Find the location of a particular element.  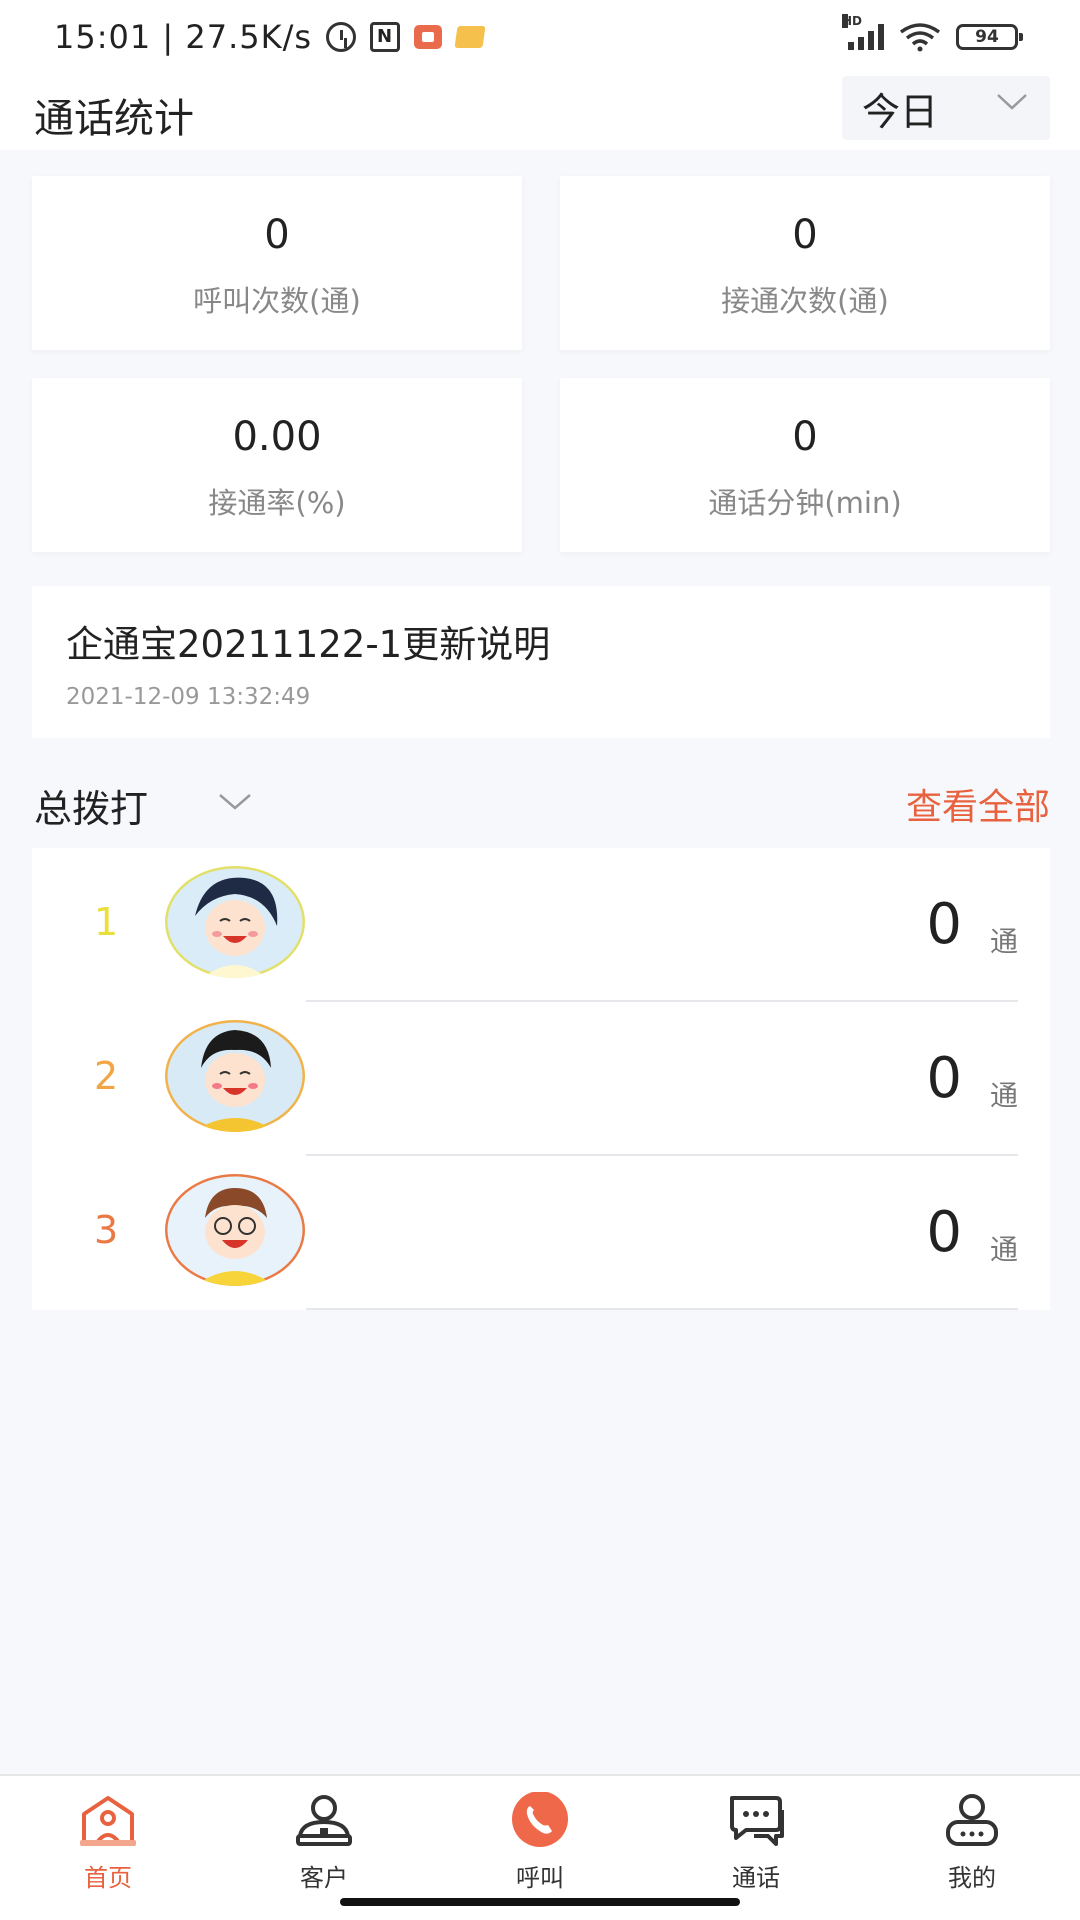

nav-label: 呼叫 is located at coordinates (540, 1878).